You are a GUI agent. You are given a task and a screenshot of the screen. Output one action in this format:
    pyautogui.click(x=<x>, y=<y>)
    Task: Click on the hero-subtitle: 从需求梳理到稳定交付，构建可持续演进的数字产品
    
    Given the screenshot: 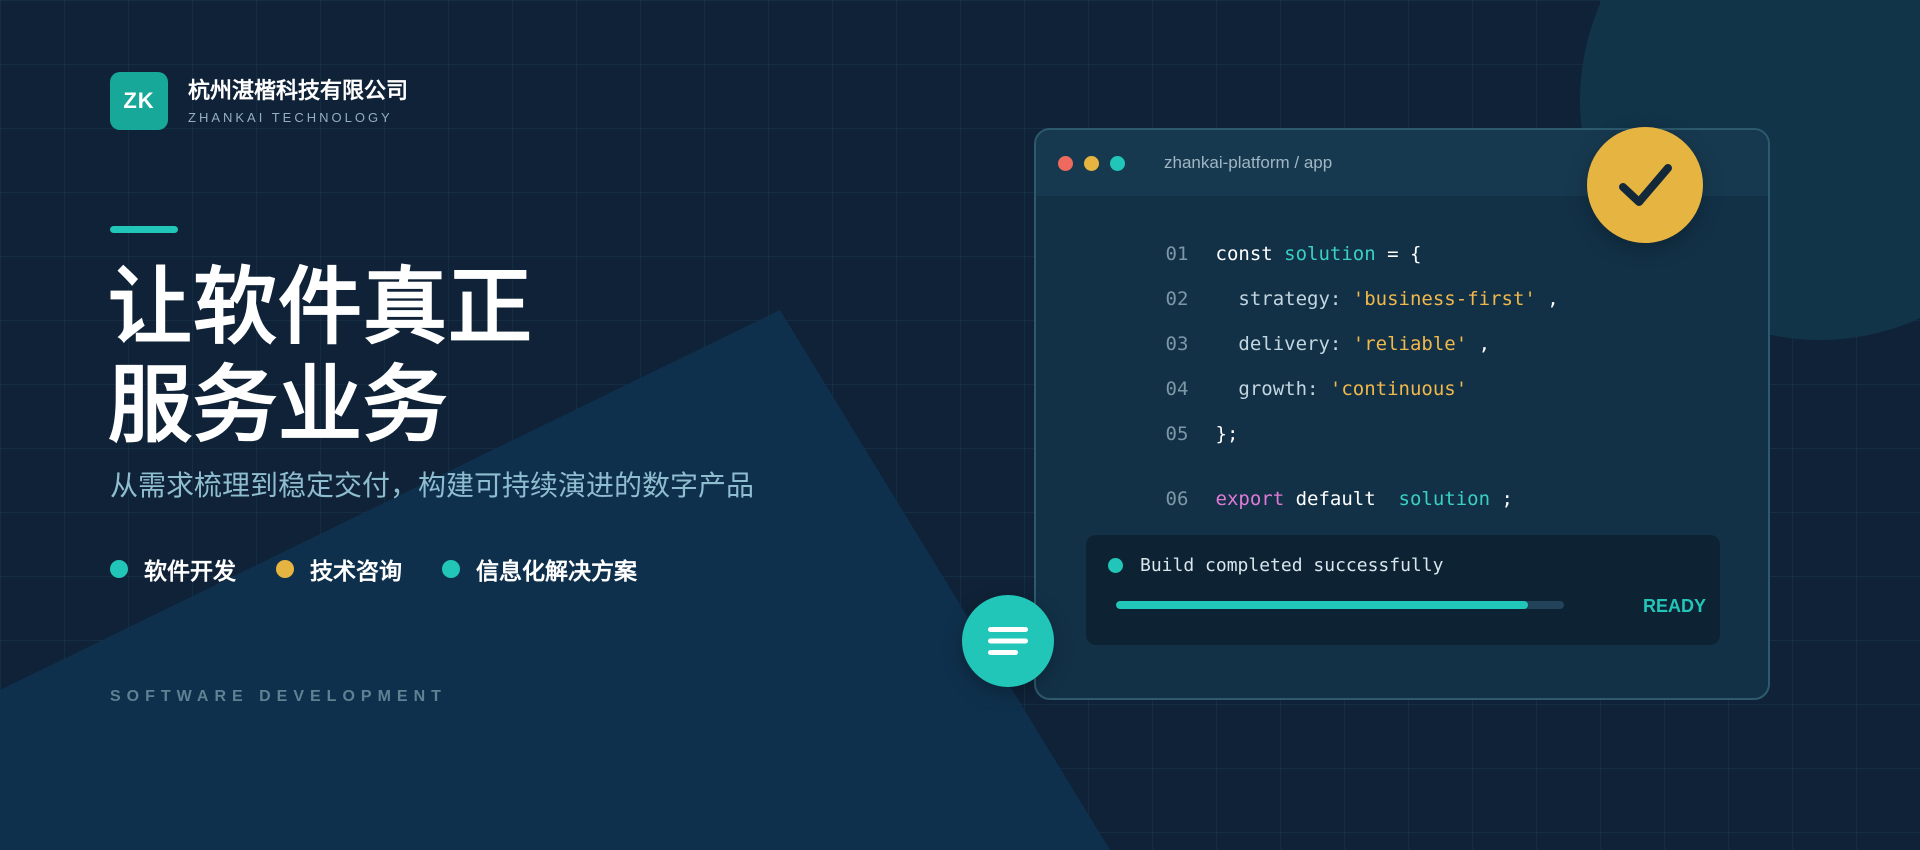 What is the action you would take?
    pyautogui.click(x=432, y=485)
    